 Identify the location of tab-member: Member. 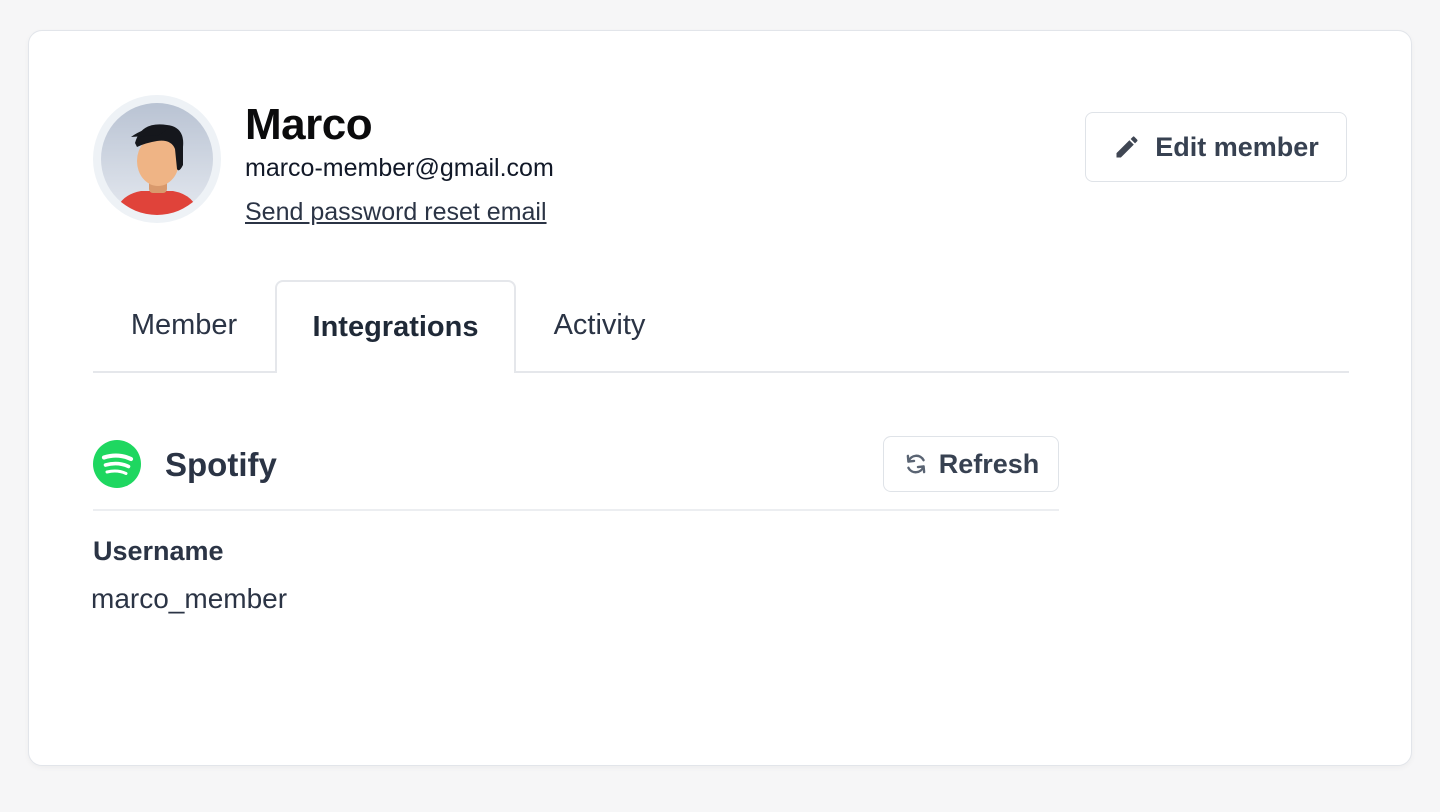
(184, 325).